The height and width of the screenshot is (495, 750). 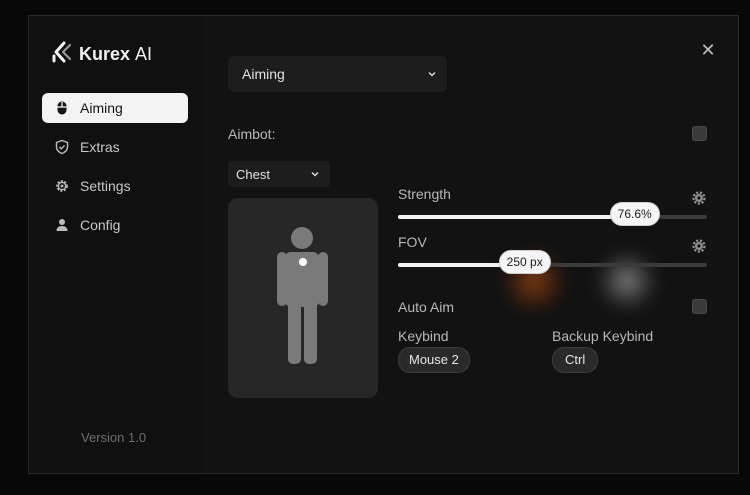 What do you see at coordinates (62, 225) in the screenshot?
I see `user-icon` at bounding box center [62, 225].